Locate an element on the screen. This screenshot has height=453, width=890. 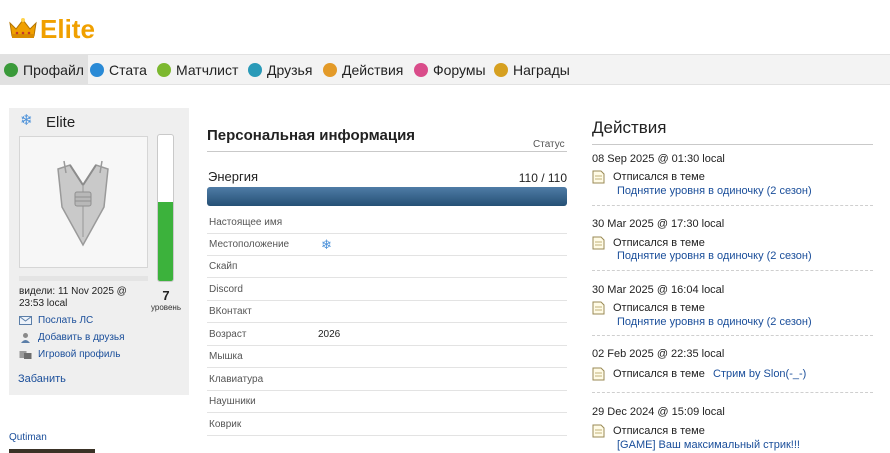
profile-icon is located at coordinates (11, 69).